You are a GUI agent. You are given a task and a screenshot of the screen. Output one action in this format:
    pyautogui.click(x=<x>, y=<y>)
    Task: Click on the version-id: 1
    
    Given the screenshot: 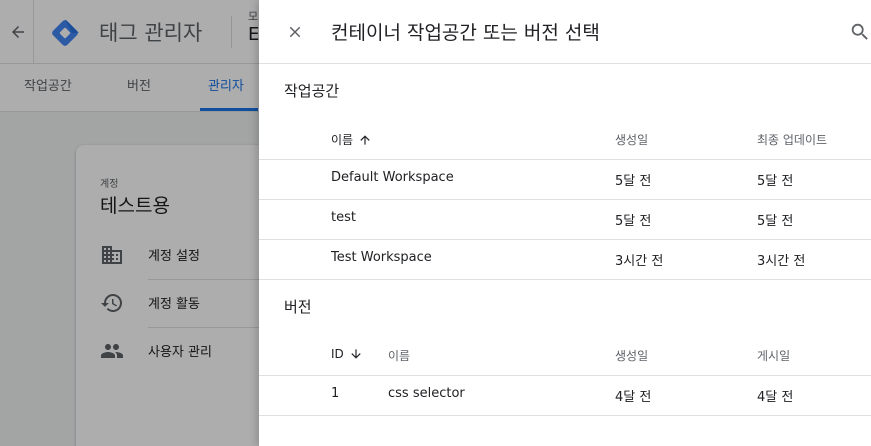 What is the action you would take?
    pyautogui.click(x=335, y=393)
    